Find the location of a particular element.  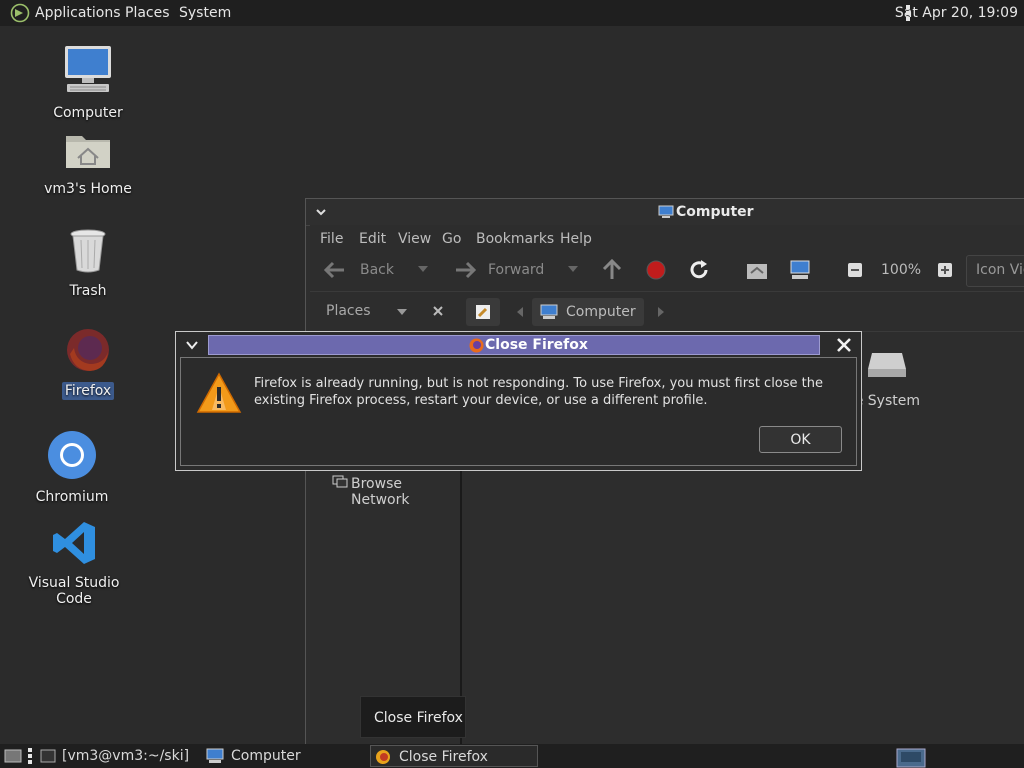

edit-location-button is located at coordinates (483, 312).